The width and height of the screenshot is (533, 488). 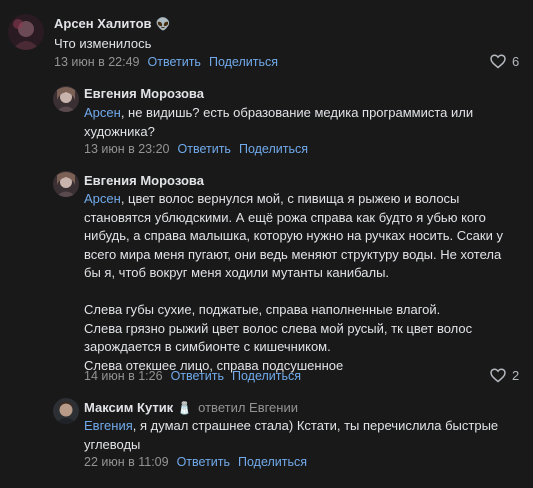 I want to click on author-name: Арсен Халитов, so click(x=103, y=23).